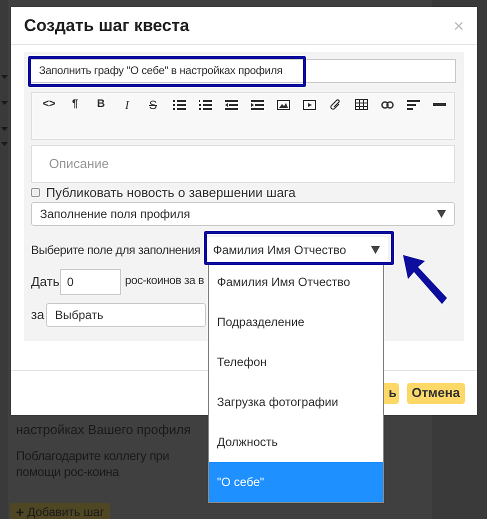 This screenshot has height=519, width=487. Describe the element at coordinates (35, 192) in the screenshot. I see `checkbox` at that location.